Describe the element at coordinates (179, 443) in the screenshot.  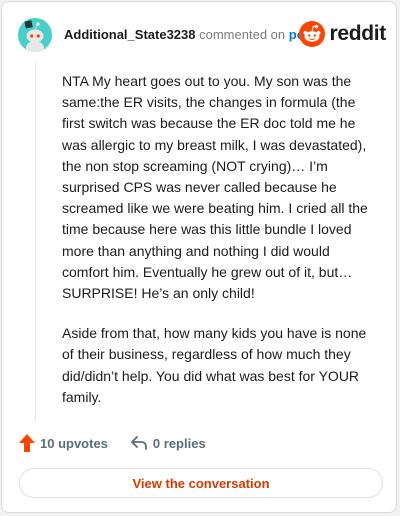
I see `reply-count: 0 replies` at that location.